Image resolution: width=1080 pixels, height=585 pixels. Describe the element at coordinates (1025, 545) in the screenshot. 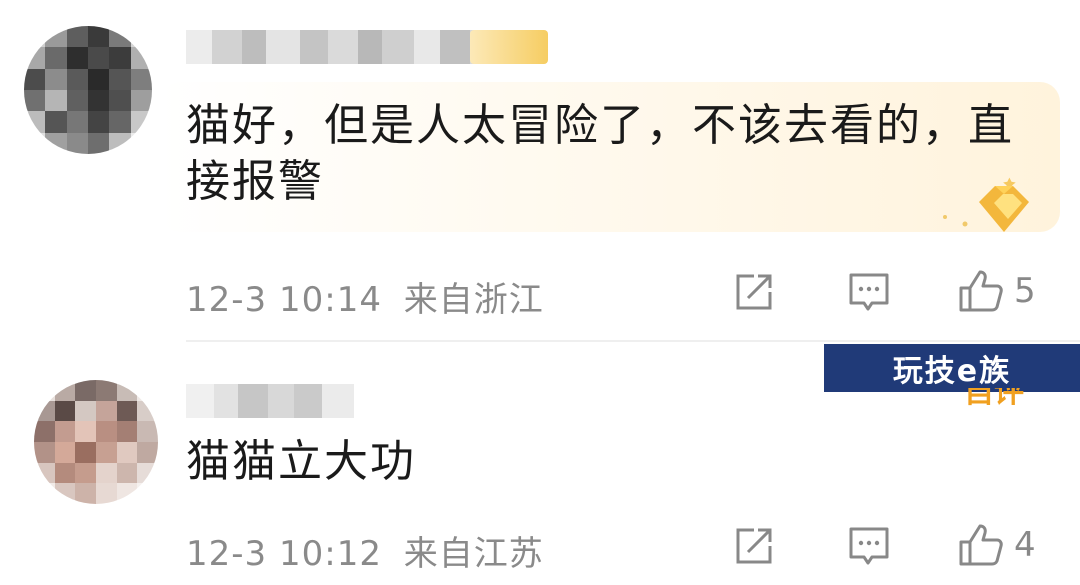

I see `like-count: 4` at that location.